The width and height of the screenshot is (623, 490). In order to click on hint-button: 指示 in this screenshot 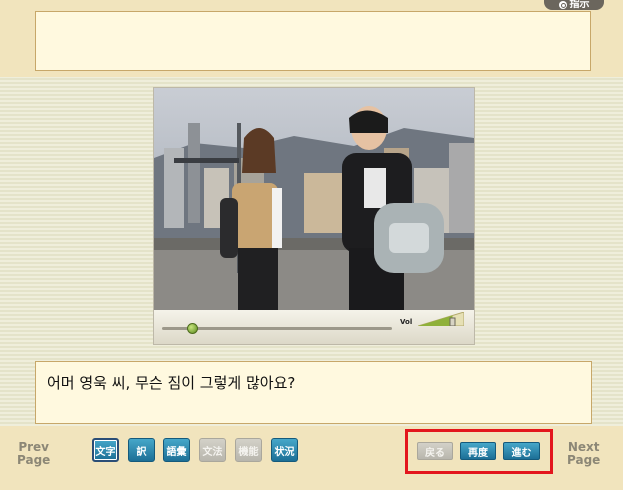, I will do `click(574, 5)`.